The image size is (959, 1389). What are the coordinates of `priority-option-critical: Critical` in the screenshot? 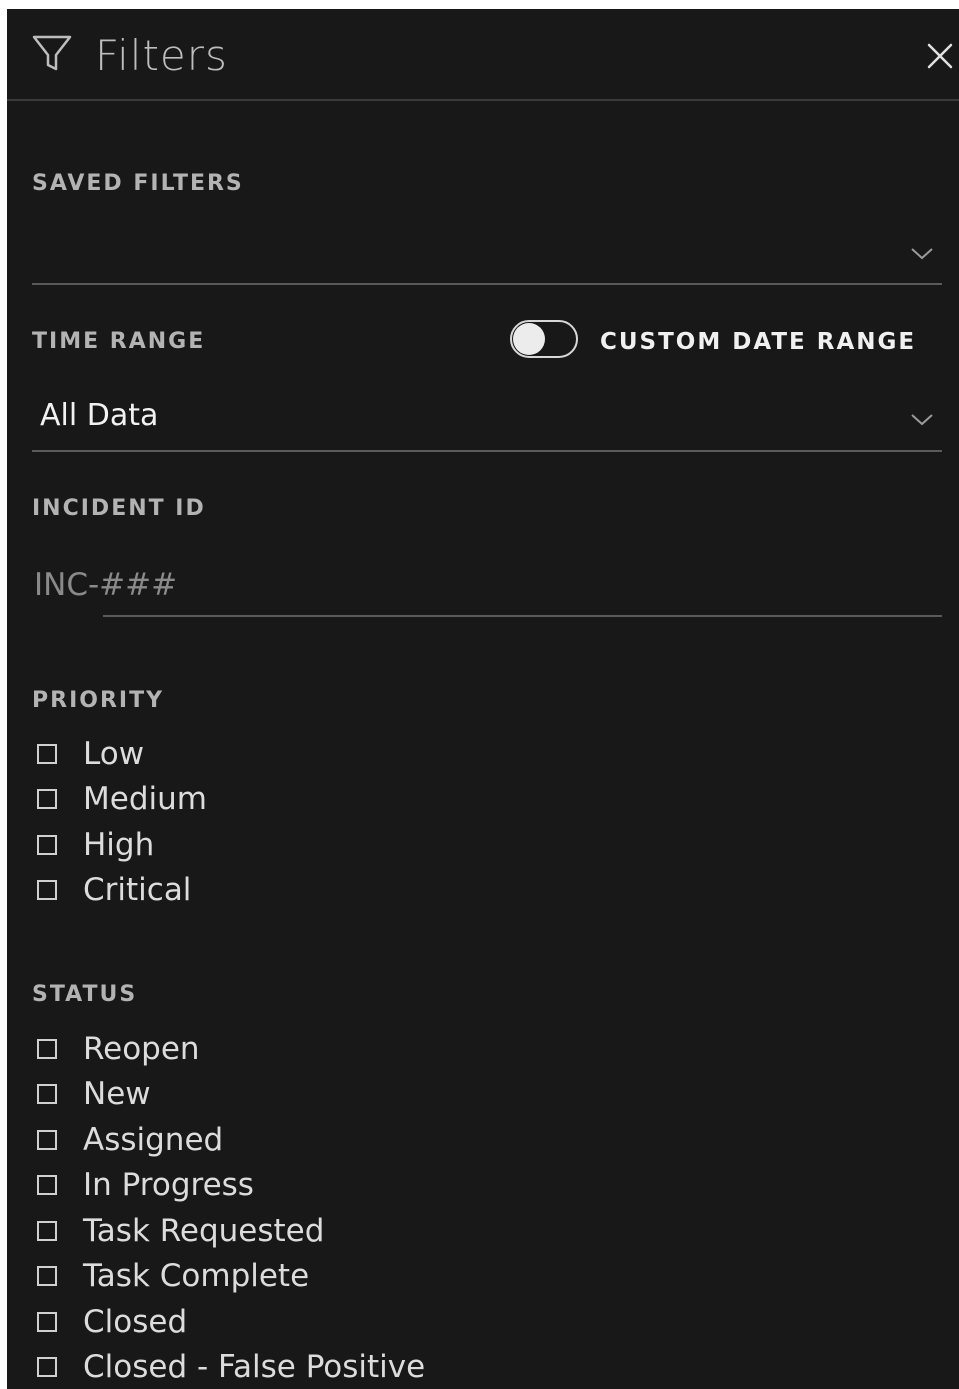 It's located at (122, 891).